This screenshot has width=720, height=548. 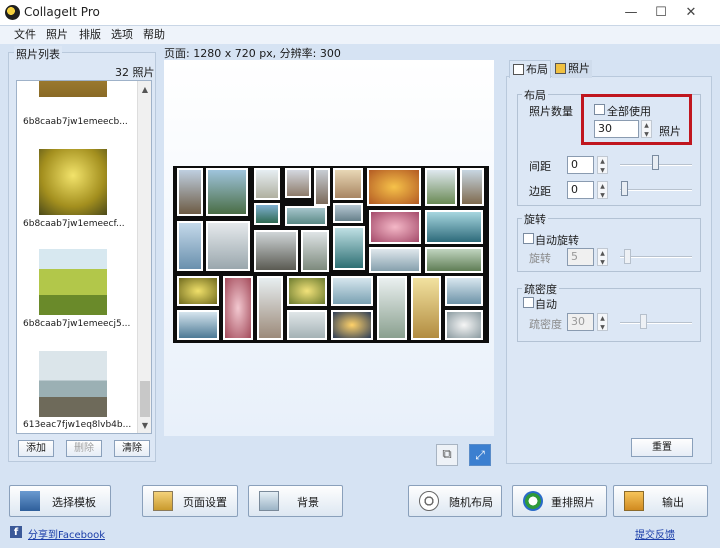 I want to click on rotate-slider-thumb, so click(x=627, y=256).